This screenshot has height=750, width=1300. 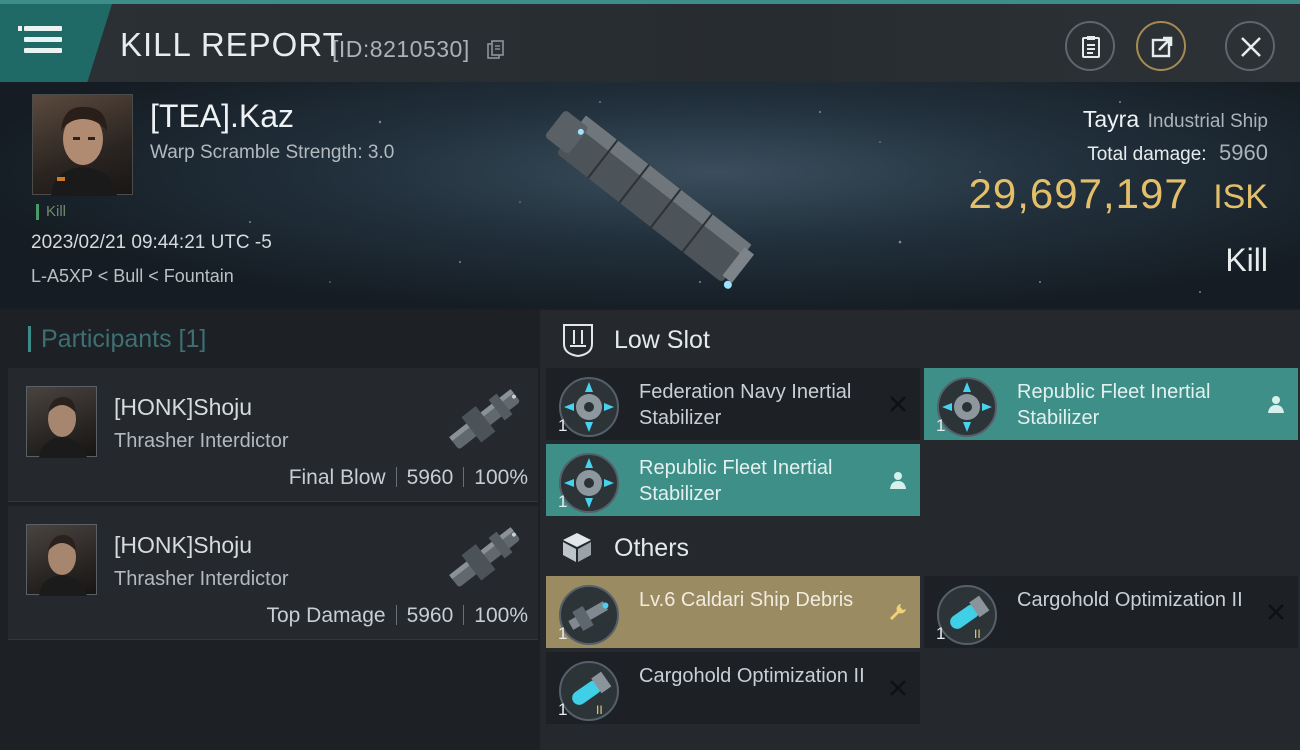 I want to click on isk-value-line: 29,697,197 ISK, so click(x=1118, y=194).